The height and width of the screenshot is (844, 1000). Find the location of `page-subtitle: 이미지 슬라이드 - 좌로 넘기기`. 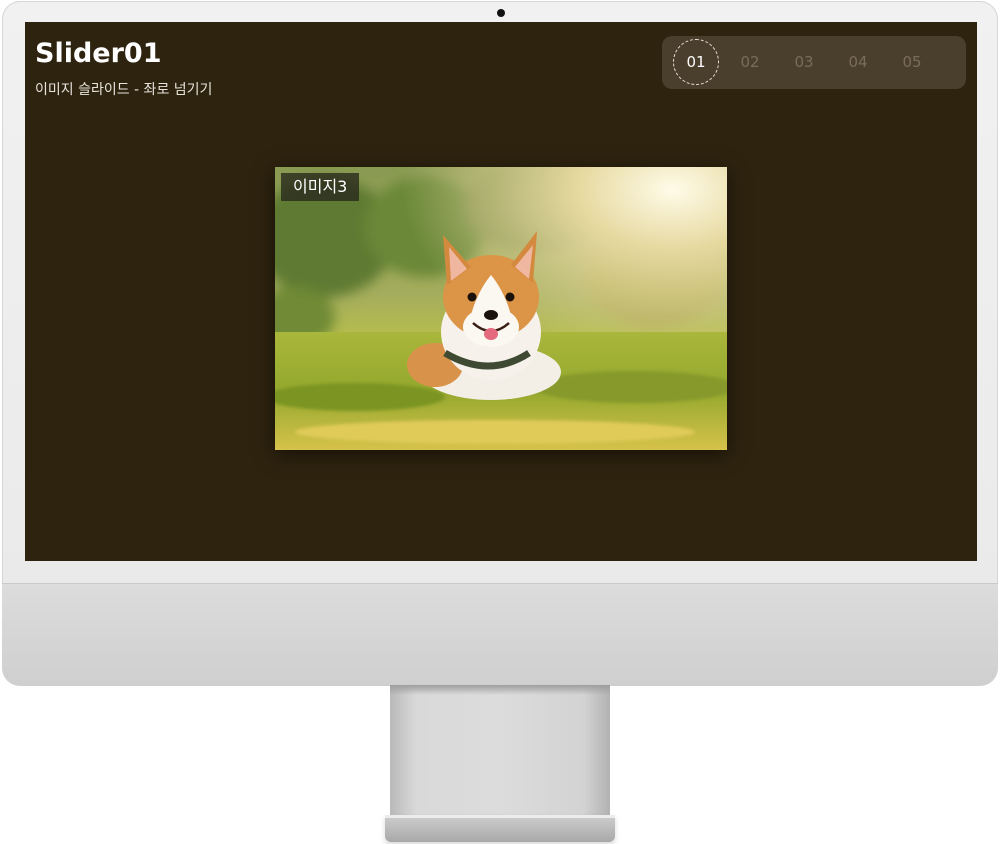

page-subtitle: 이미지 슬라이드 - 좌로 넘기기 is located at coordinates (124, 90).